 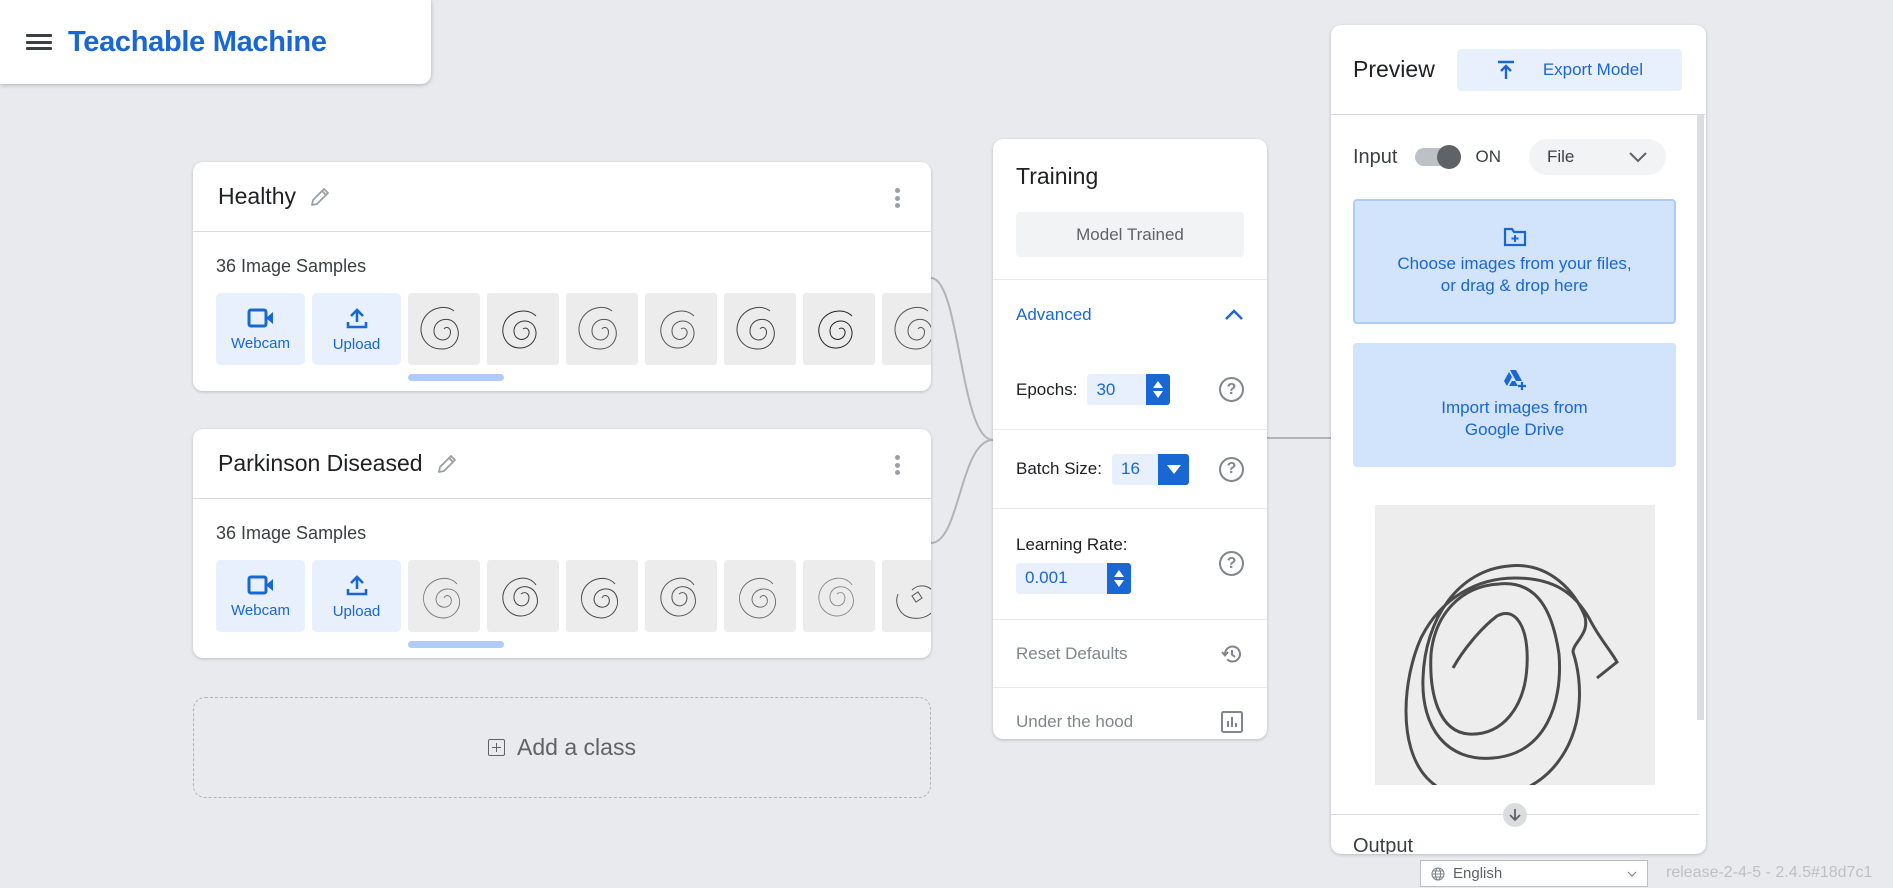 What do you see at coordinates (1047, 389) in the screenshot?
I see `epochs-label: Epochs:` at bounding box center [1047, 389].